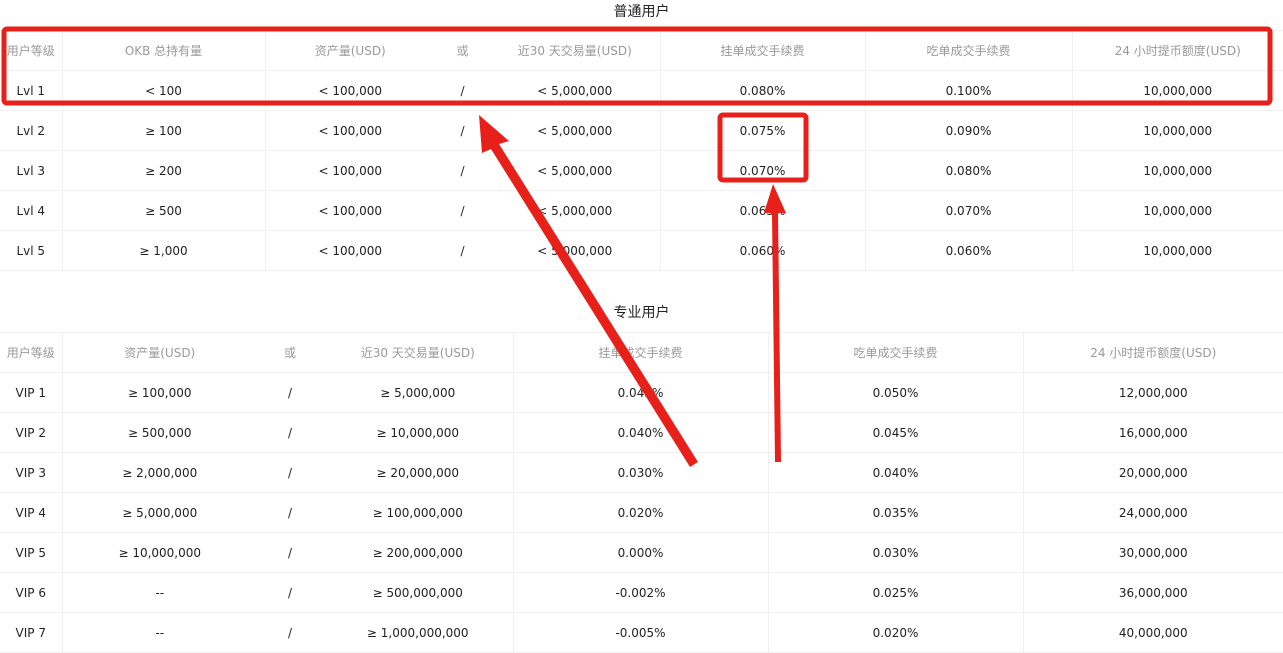  What do you see at coordinates (1153, 472) in the screenshot?
I see `cell-withdrawal-limit: 20,000,000` at bounding box center [1153, 472].